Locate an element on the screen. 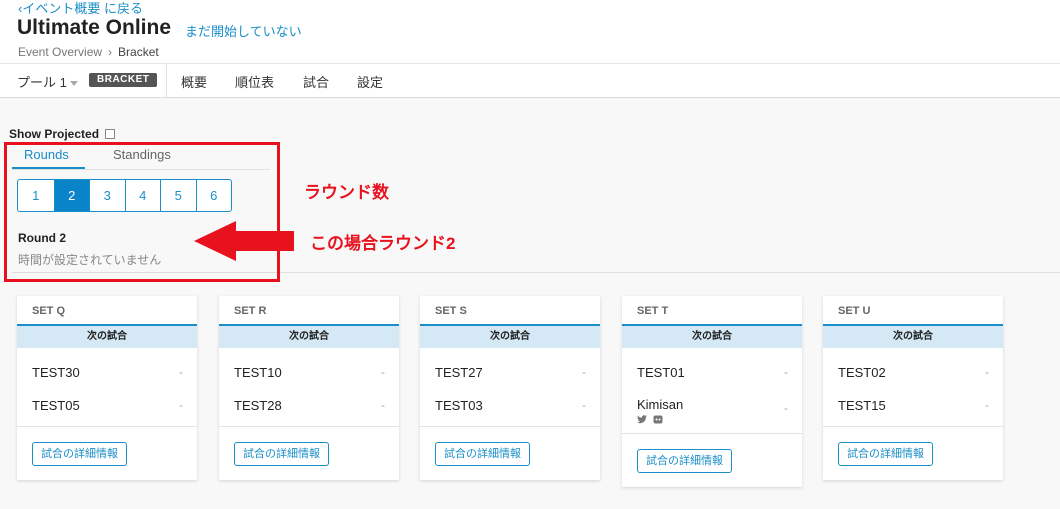 This screenshot has height=509, width=1060. set-title: SET Q is located at coordinates (107, 311).